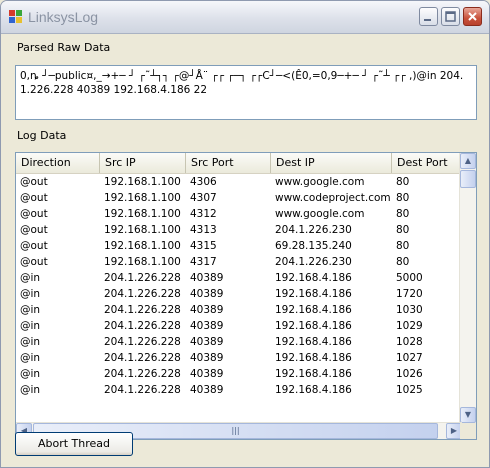 The width and height of the screenshot is (490, 468). I want to click on table-row: @in 204.1.226.228 40389 192.168.4.186 1028, so click(239, 342).